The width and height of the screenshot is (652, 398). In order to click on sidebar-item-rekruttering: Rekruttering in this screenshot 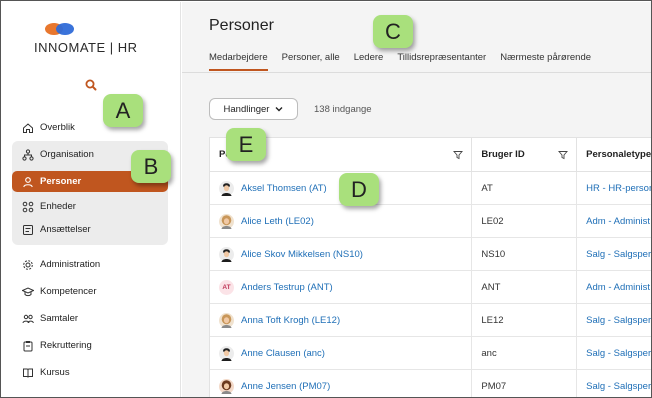, I will do `click(90, 345)`.